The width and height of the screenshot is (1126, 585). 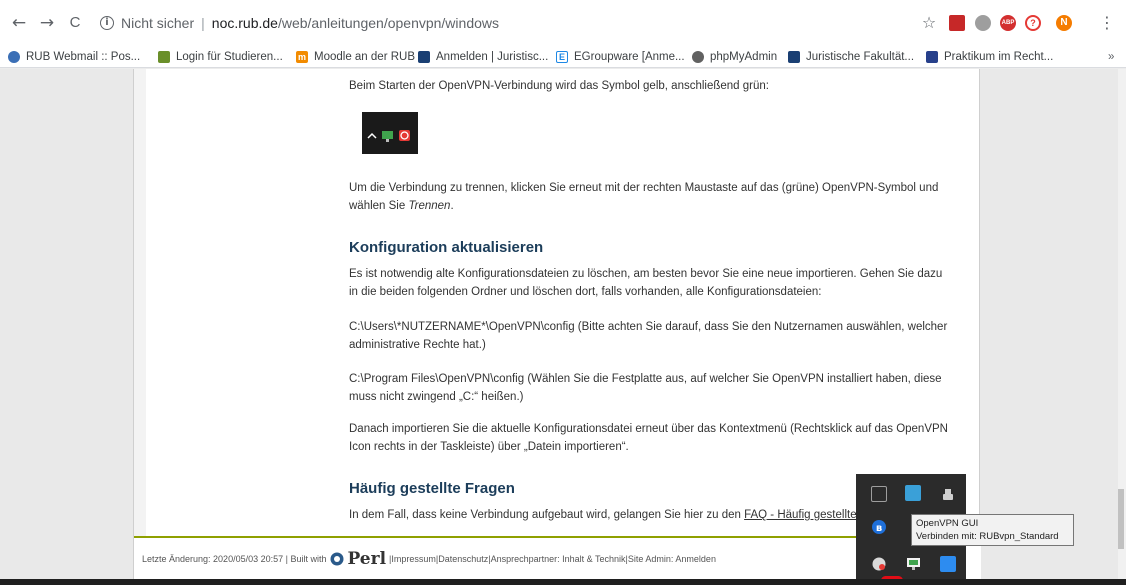 I want to click on egroupware-icon: E, so click(x=562, y=57).